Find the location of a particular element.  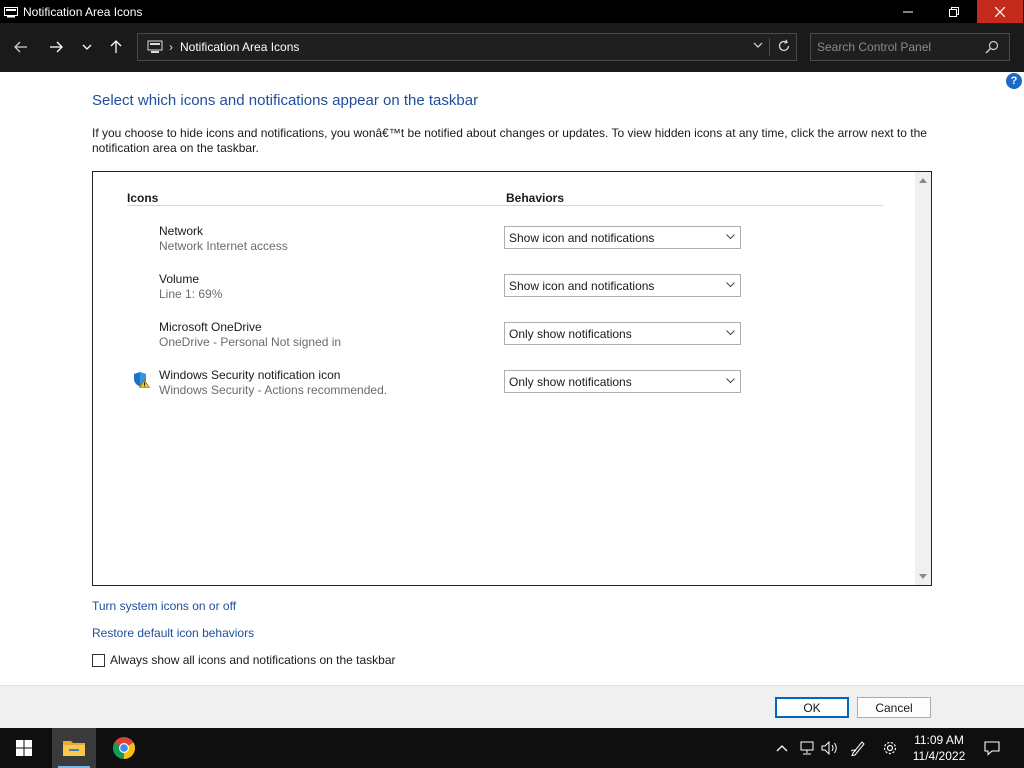

pen-icon is located at coordinates (857, 748).